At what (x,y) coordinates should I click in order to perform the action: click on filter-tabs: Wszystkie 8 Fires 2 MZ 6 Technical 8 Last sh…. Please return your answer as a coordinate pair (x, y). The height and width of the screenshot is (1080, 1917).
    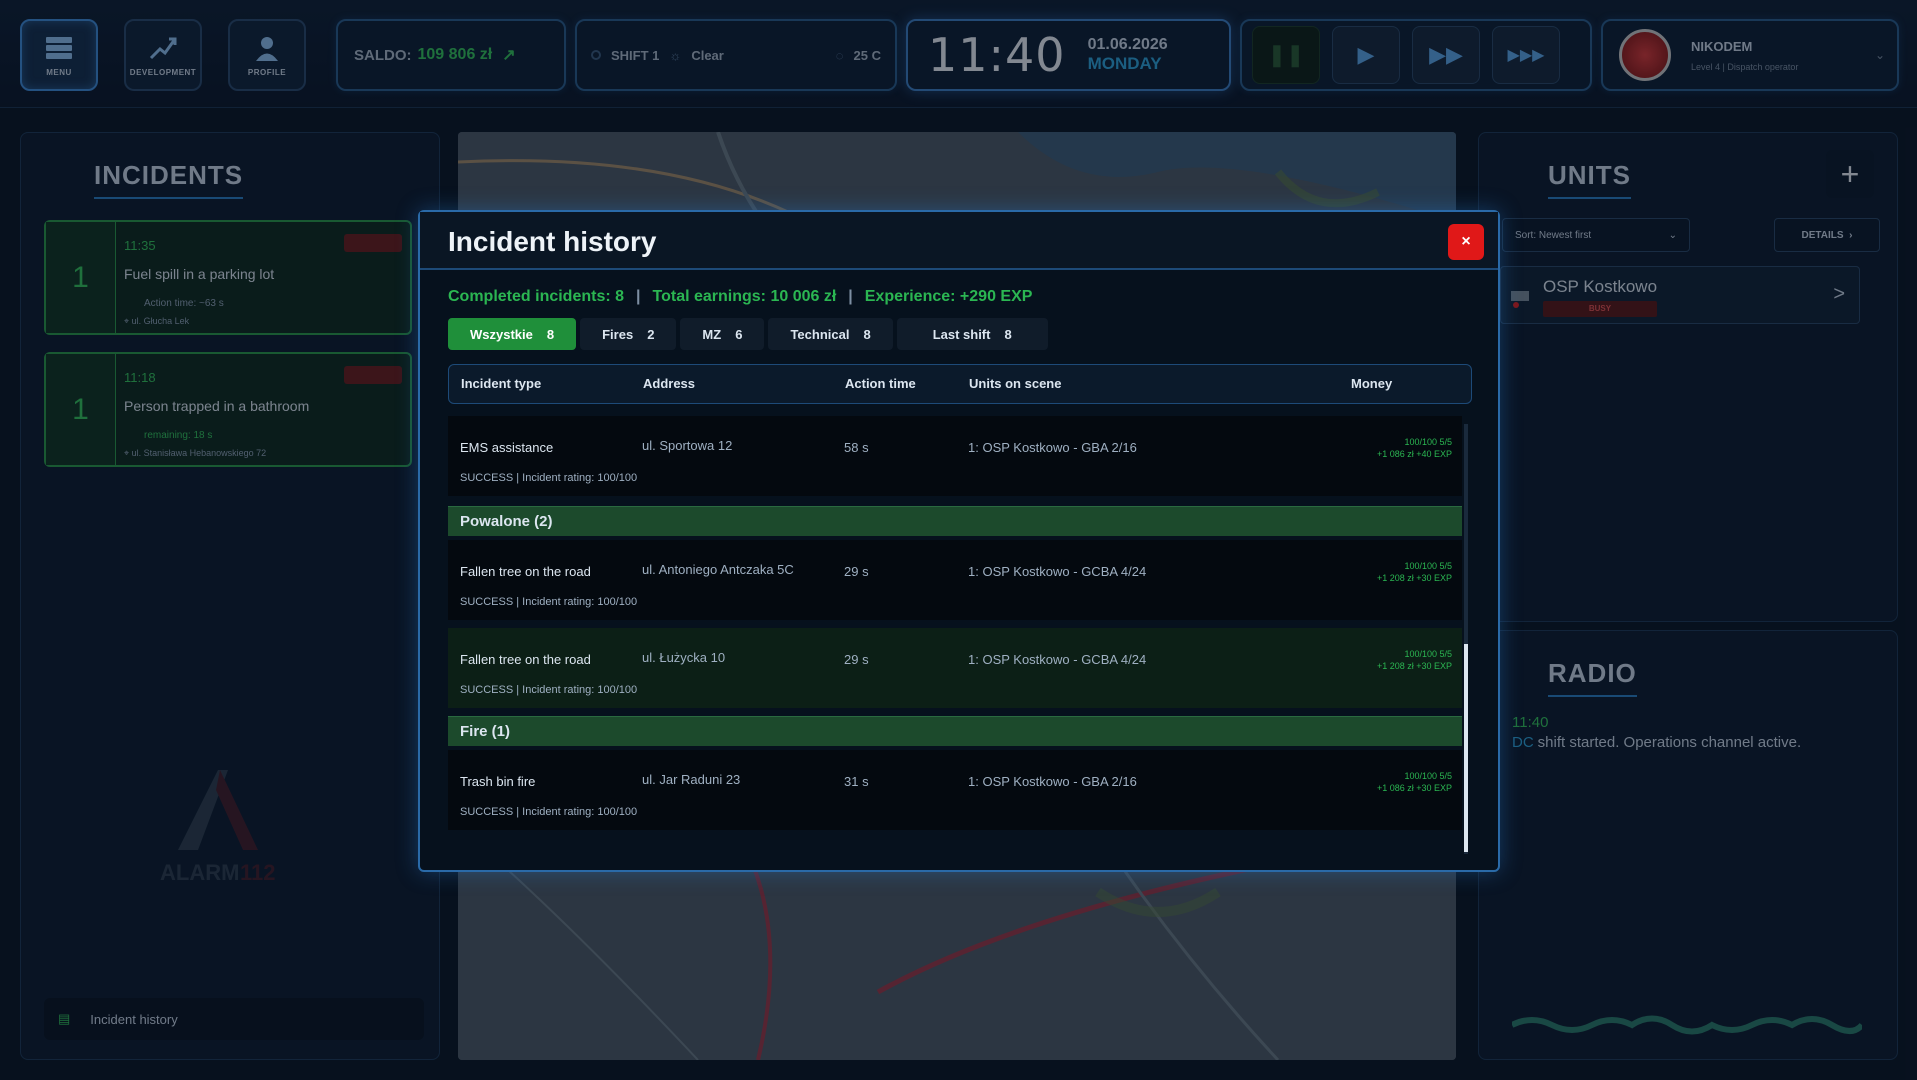
    Looking at the image, I should click on (748, 334).